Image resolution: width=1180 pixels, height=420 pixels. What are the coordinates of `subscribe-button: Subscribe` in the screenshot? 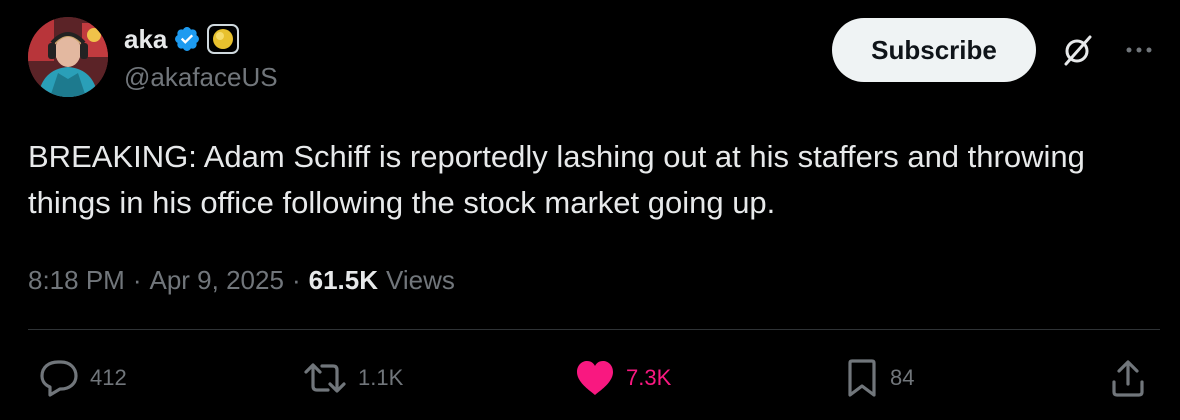 It's located at (934, 50).